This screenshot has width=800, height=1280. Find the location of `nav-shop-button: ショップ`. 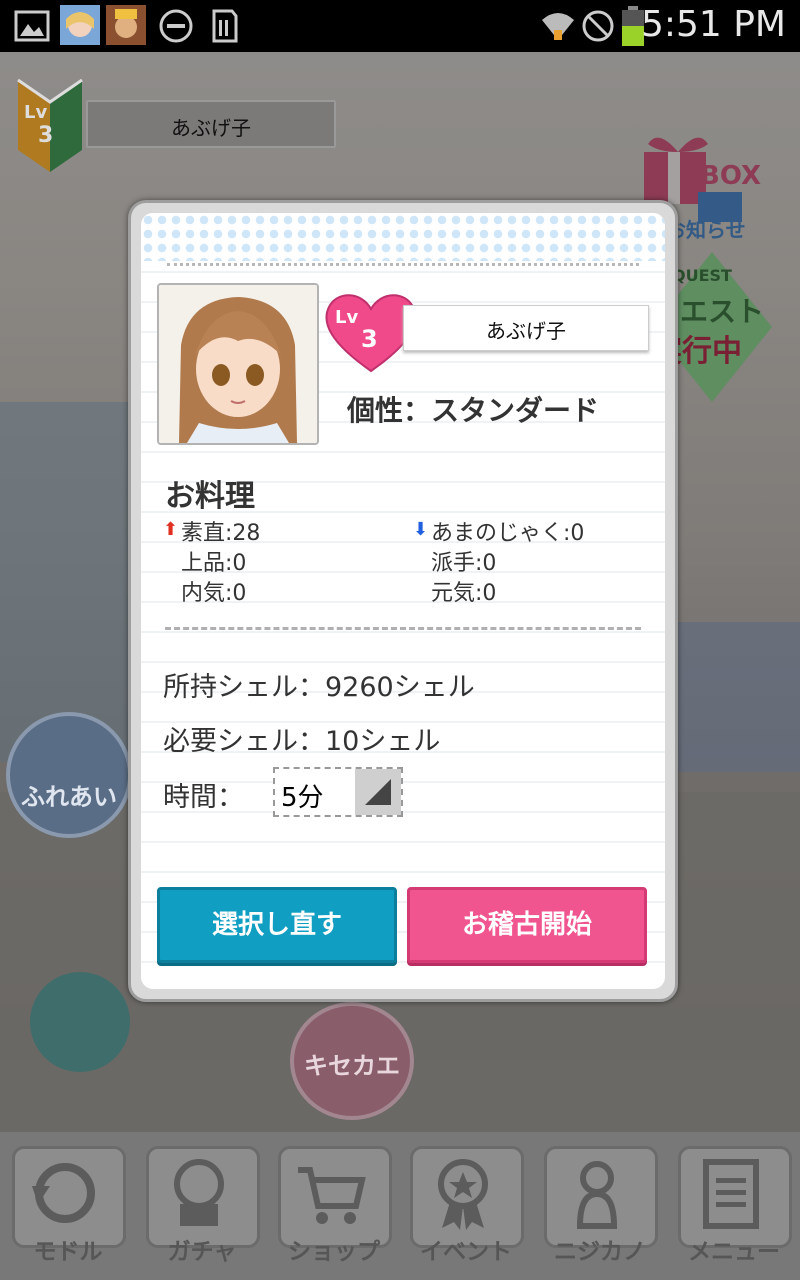

nav-shop-button: ショップ is located at coordinates (334, 1208).